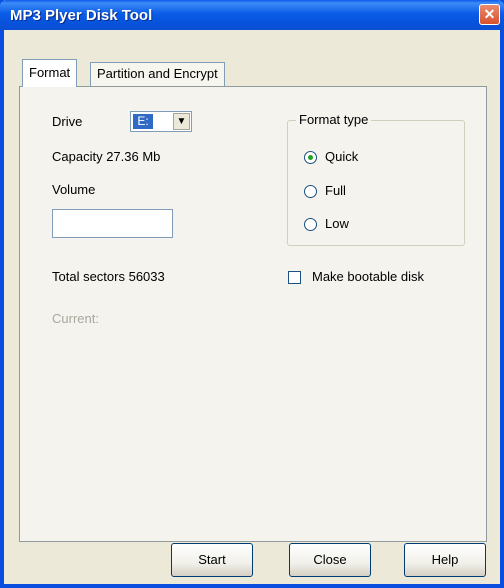  Describe the element at coordinates (445, 560) in the screenshot. I see `help-button: Help` at that location.